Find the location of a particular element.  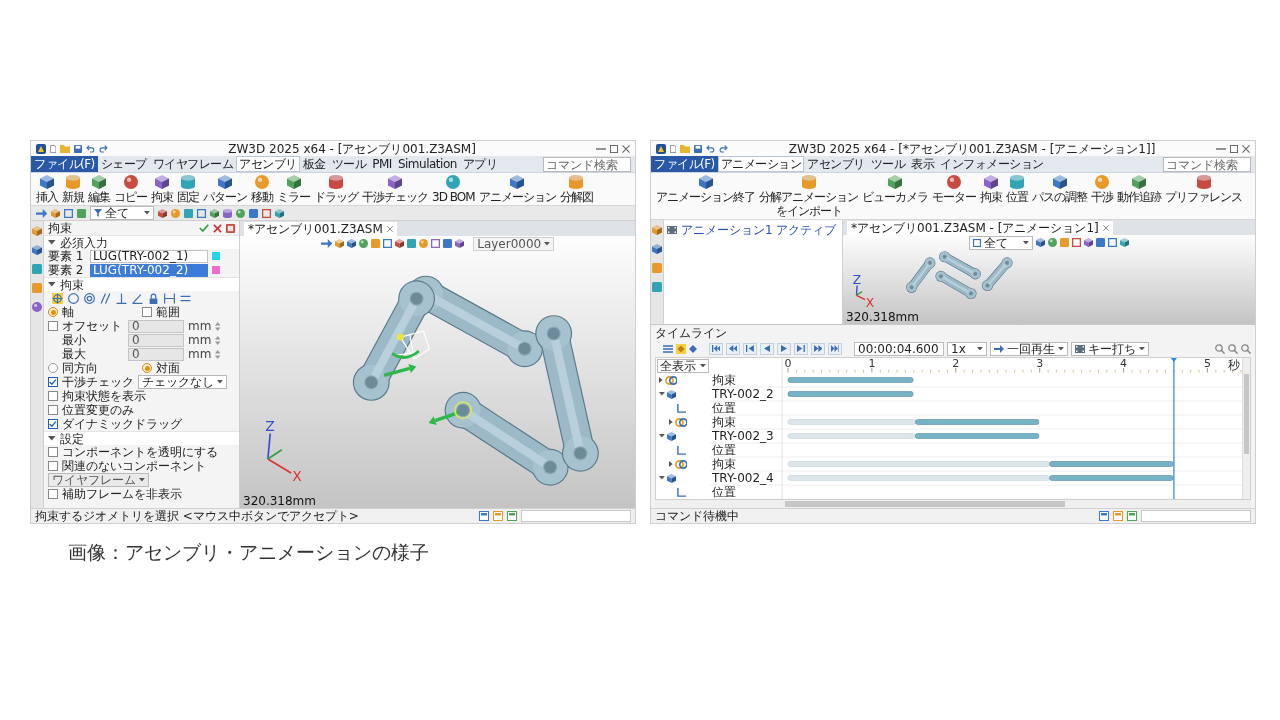

ribbon-button: プリファレンス is located at coordinates (1203, 189).